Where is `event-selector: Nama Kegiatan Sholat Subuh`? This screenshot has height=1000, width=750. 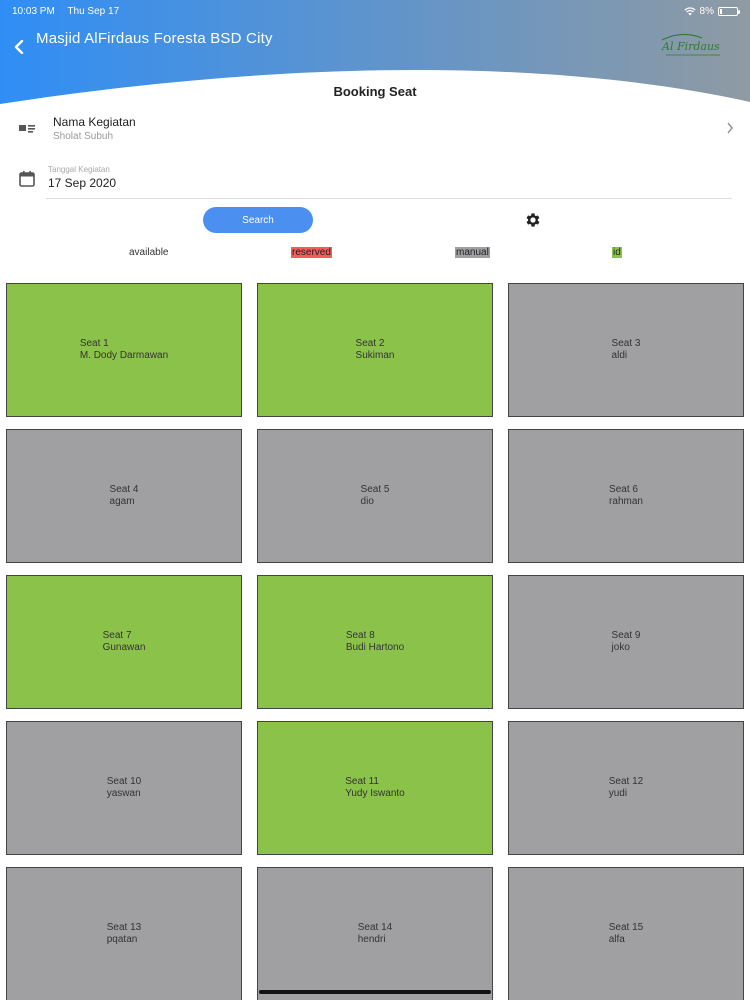
event-selector: Nama Kegiatan Sholat Subuh is located at coordinates (375, 130).